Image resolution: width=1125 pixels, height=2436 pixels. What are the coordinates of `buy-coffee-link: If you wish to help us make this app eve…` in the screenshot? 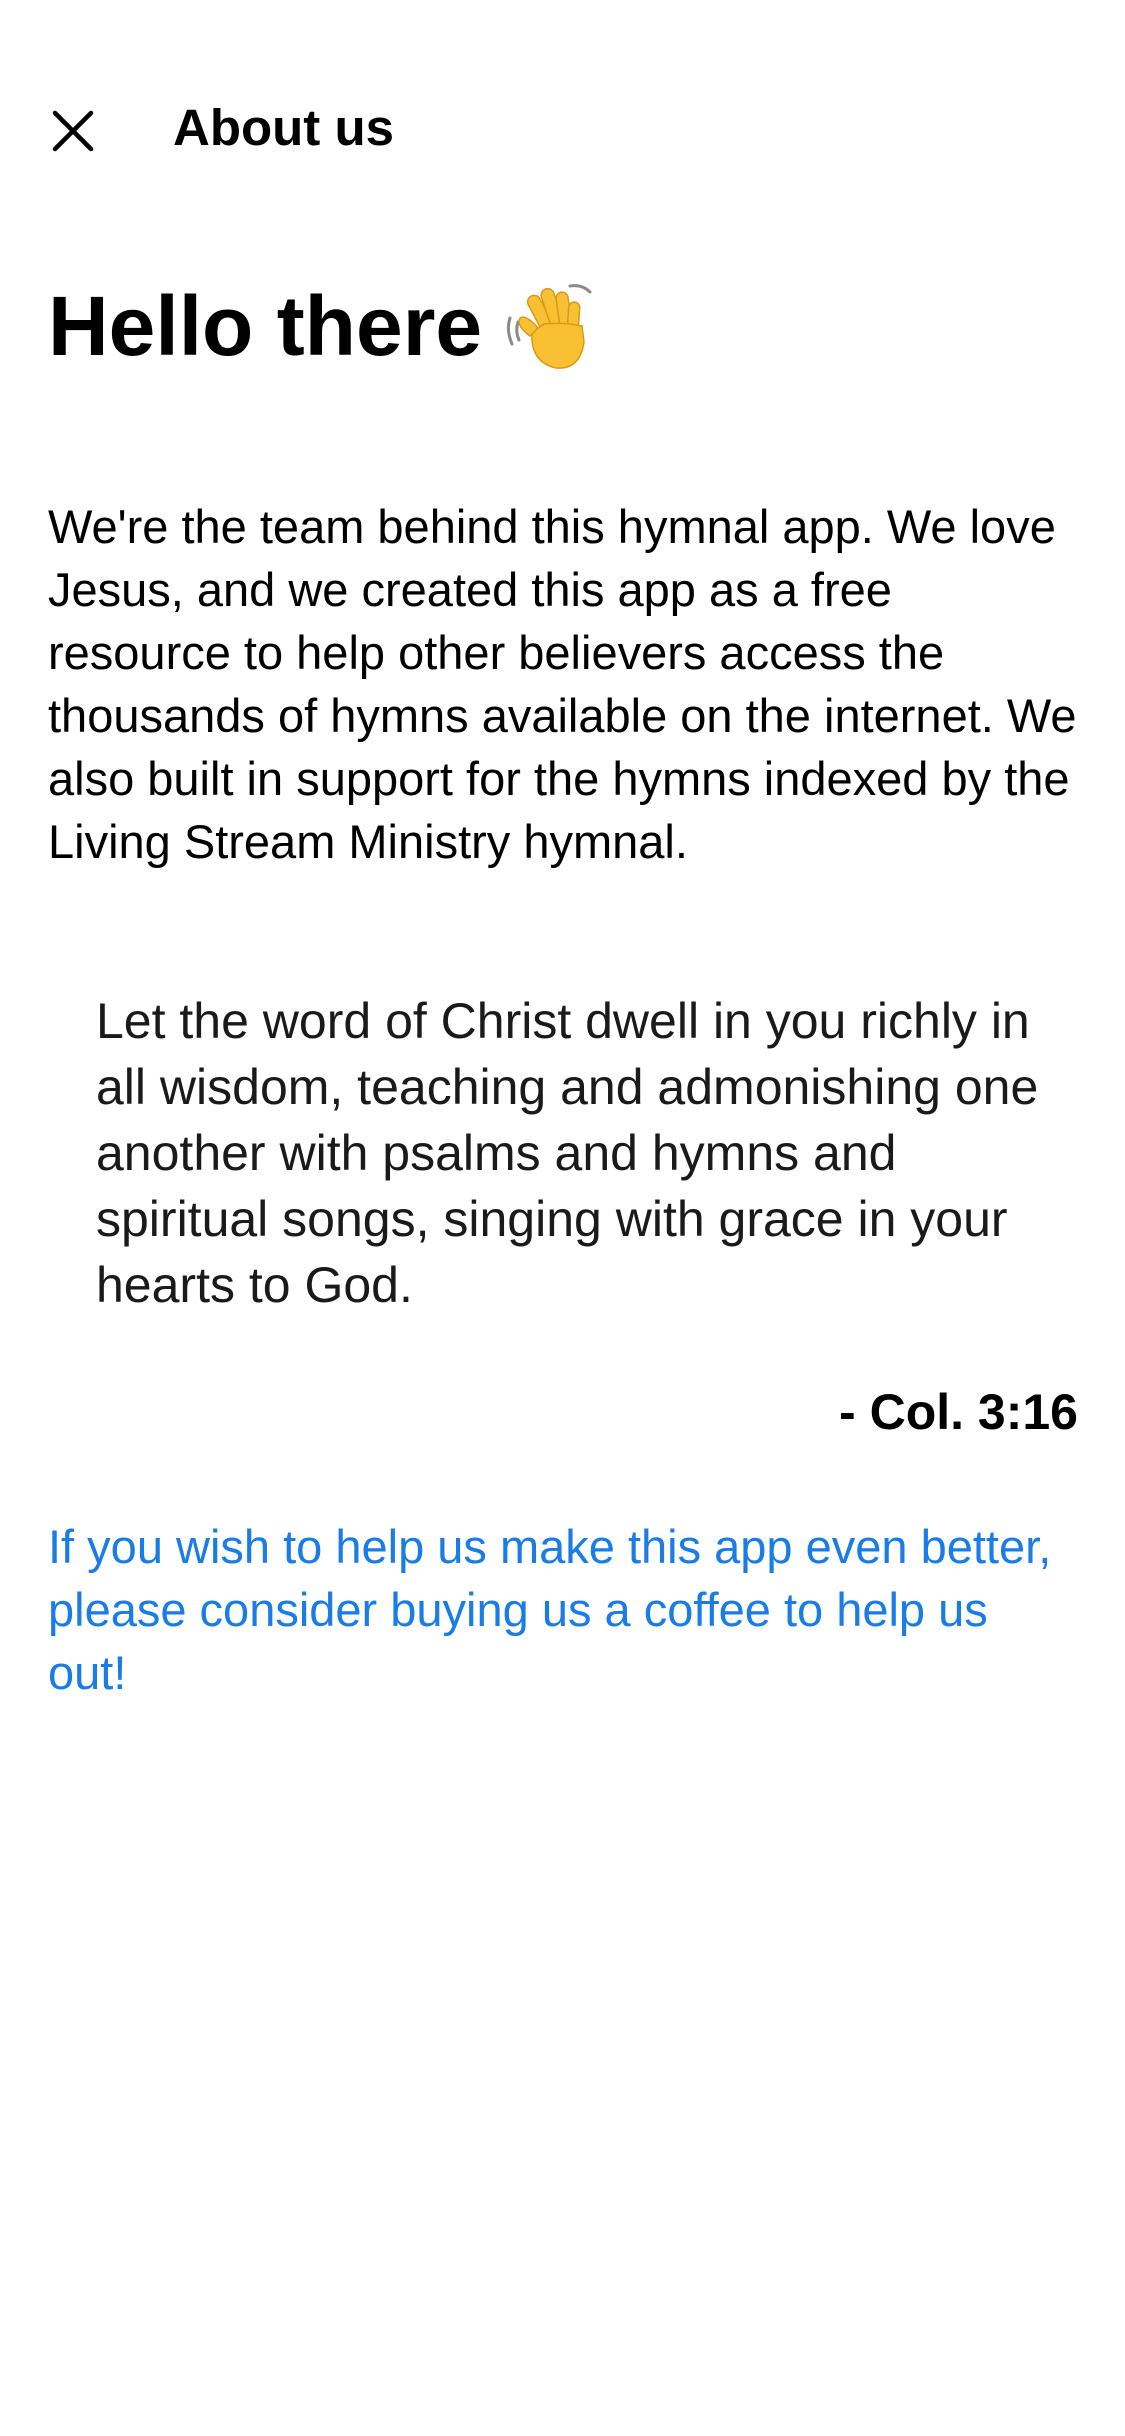 It's located at (563, 1609).